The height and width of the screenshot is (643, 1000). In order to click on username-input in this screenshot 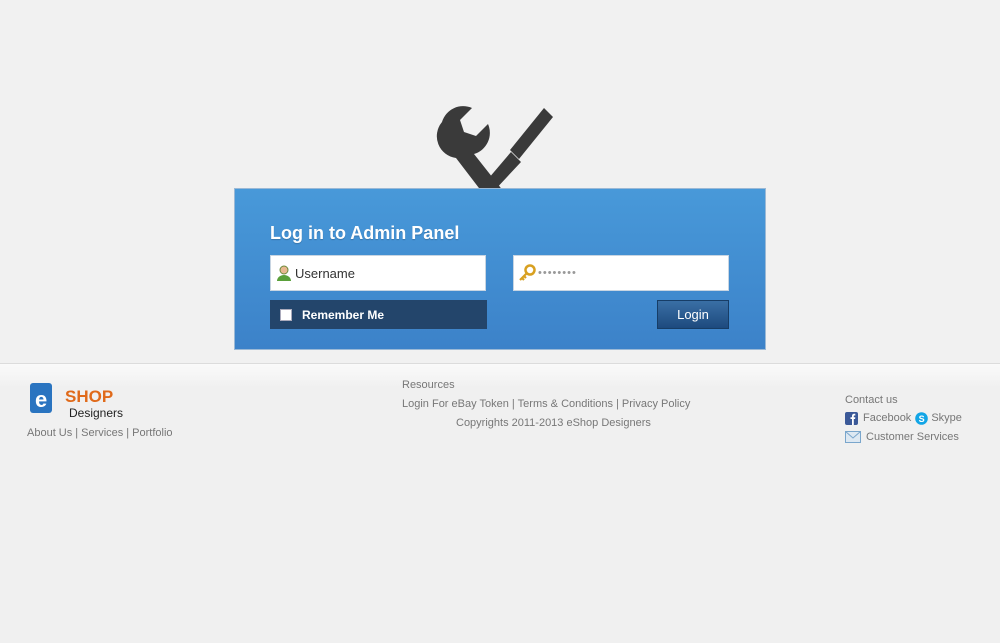, I will do `click(385, 273)`.